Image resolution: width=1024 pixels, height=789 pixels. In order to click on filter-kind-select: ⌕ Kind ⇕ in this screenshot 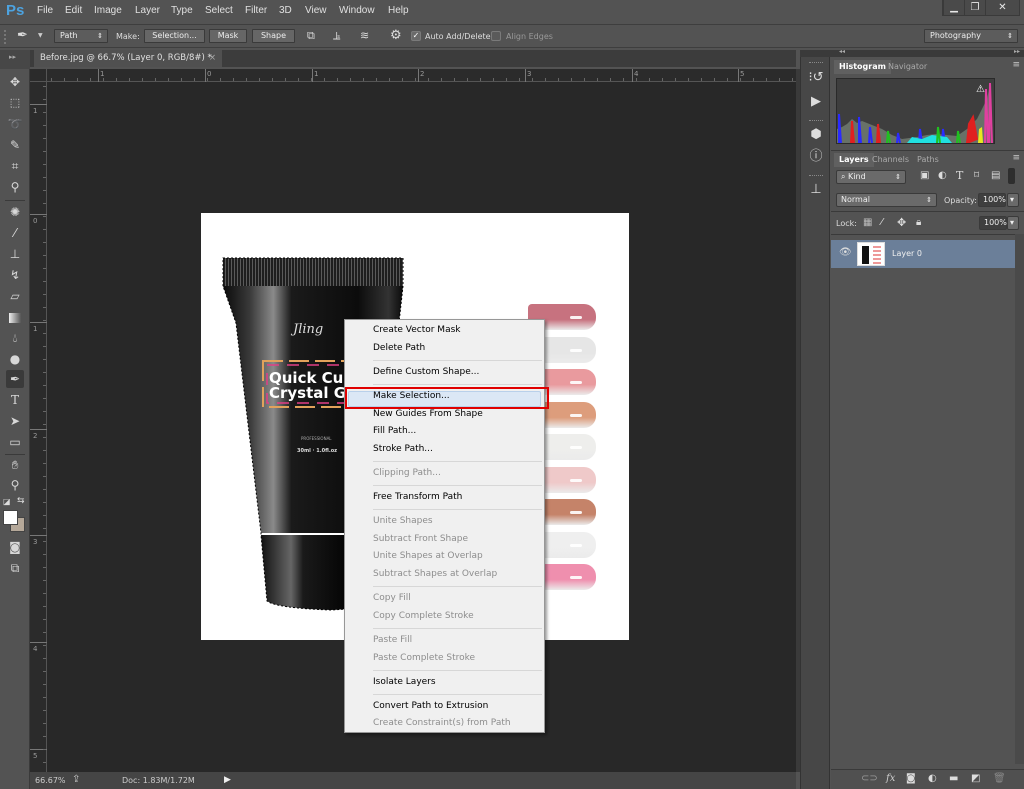, I will do `click(871, 177)`.